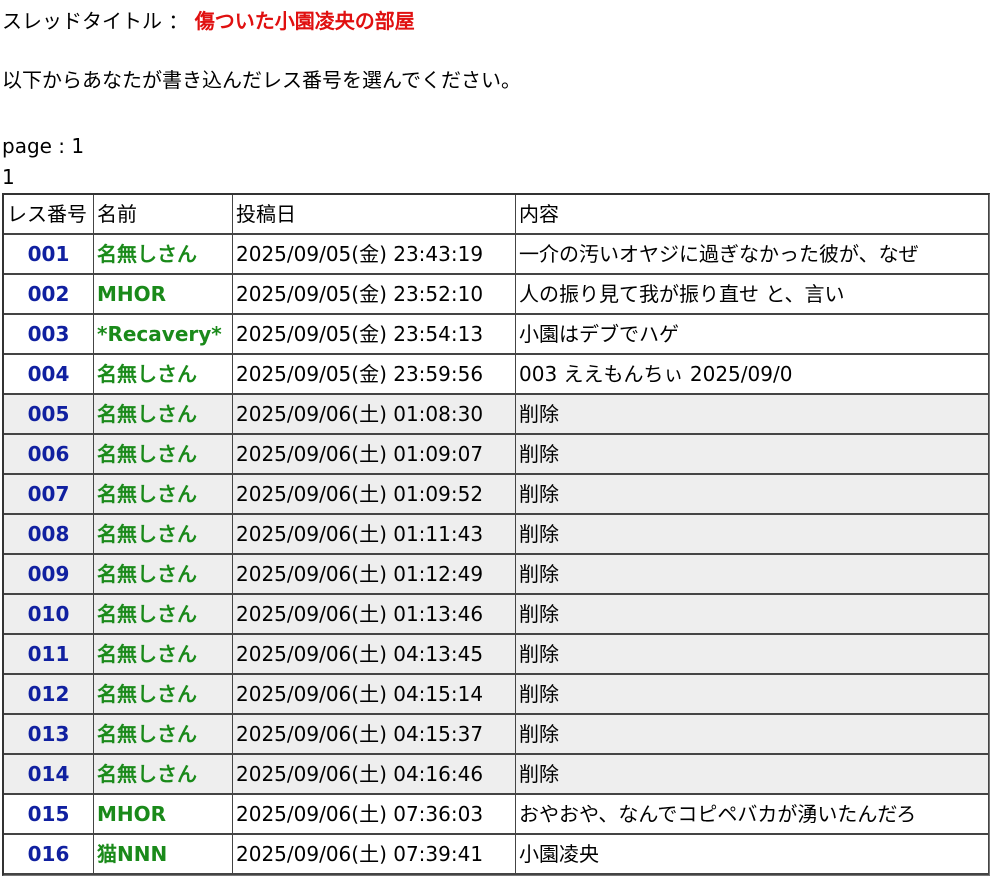 Image resolution: width=992 pixels, height=876 pixels. I want to click on header-date: 投稿日, so click(374, 215).